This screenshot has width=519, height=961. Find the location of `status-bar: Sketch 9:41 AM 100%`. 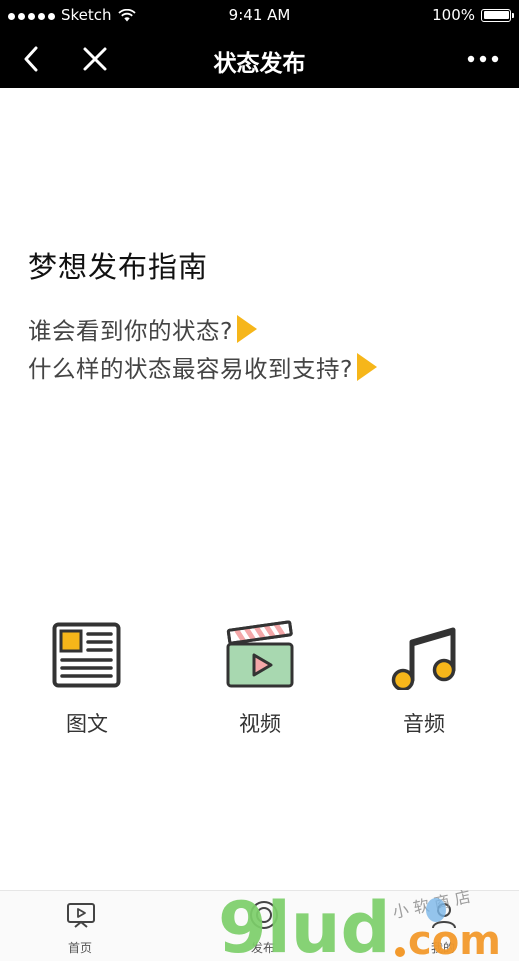

status-bar: Sketch 9:41 AM 100% is located at coordinates (259, 15).